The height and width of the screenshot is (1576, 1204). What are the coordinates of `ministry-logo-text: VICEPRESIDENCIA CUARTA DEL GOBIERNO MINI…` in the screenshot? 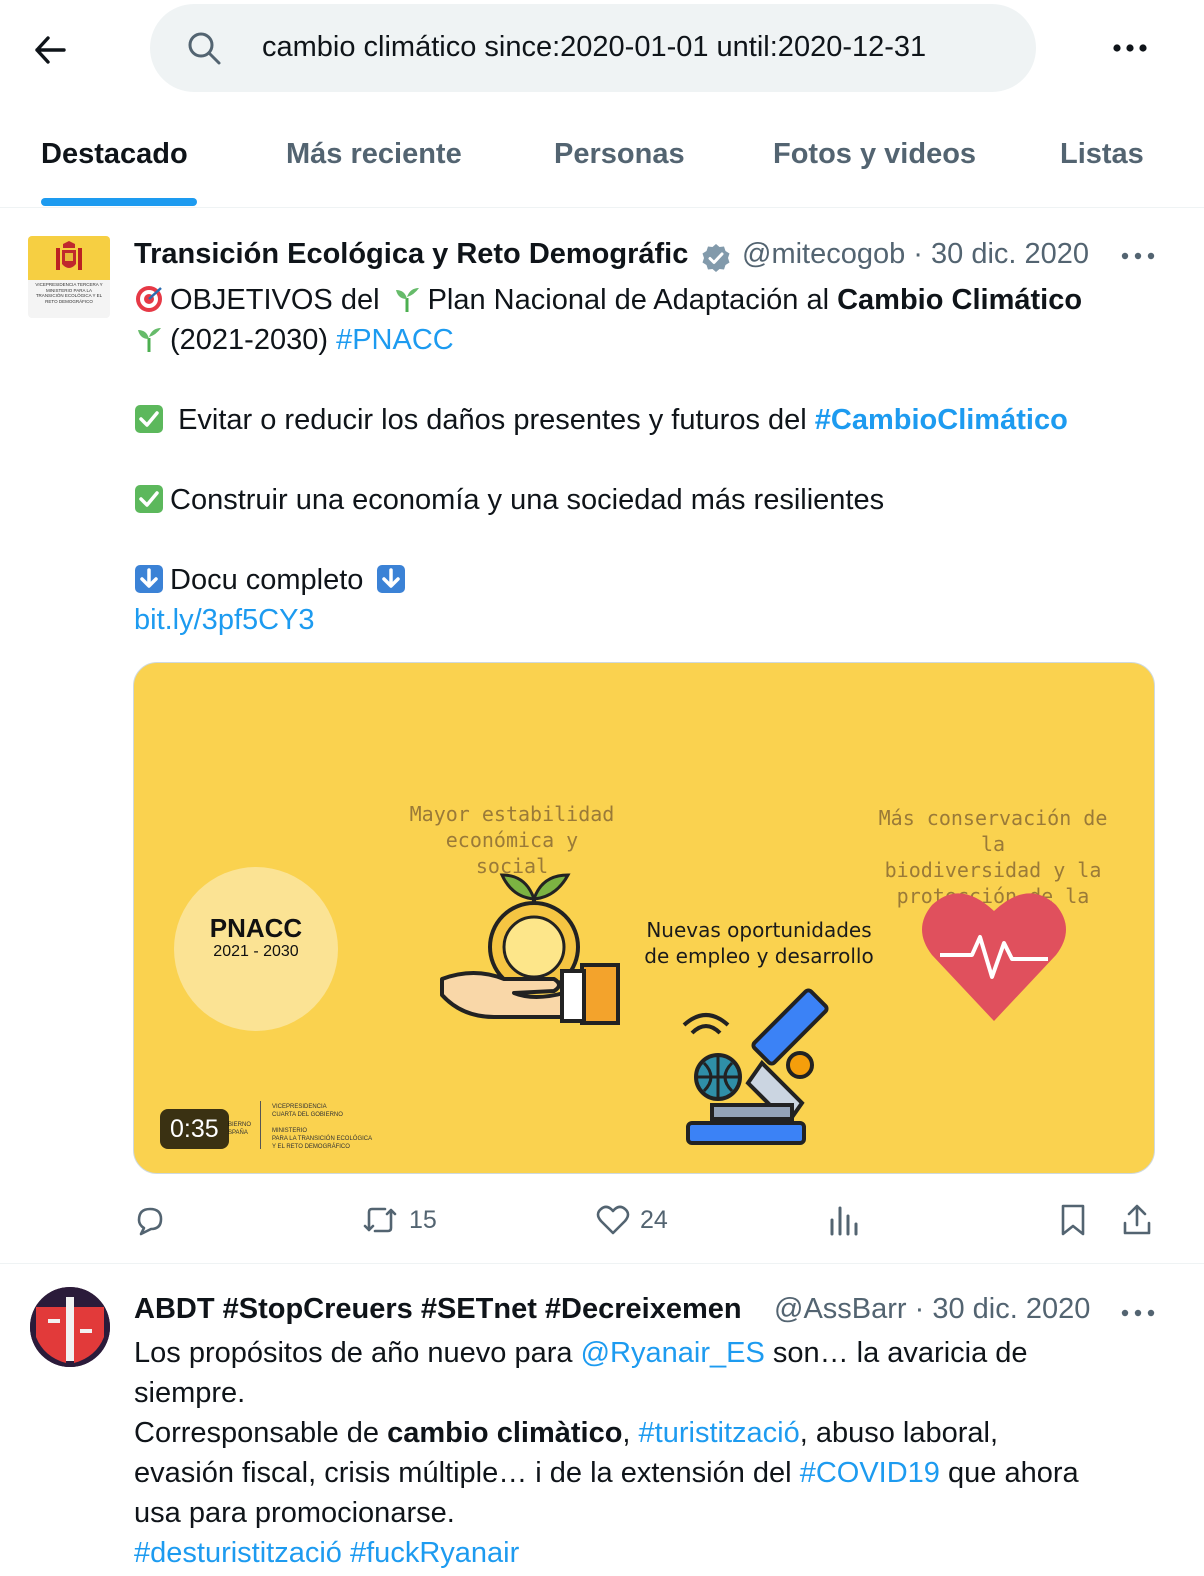 It's located at (322, 1127).